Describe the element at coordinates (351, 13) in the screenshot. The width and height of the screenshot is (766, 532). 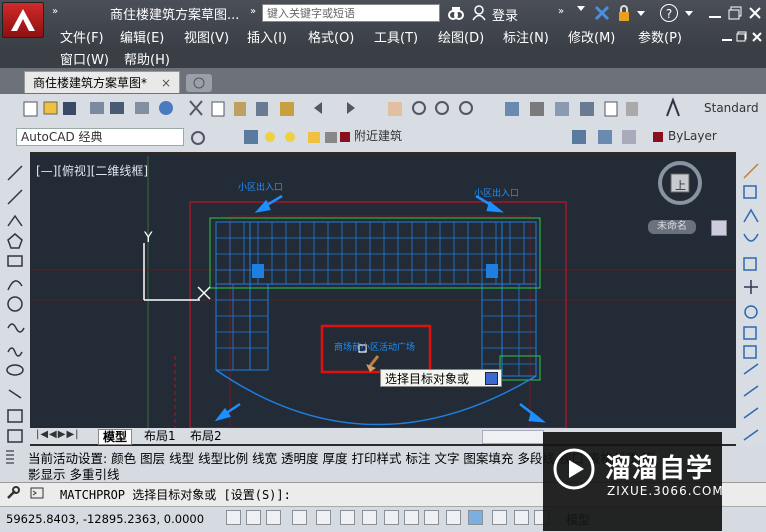
I see `search-input: 键入关键字或短语` at that location.